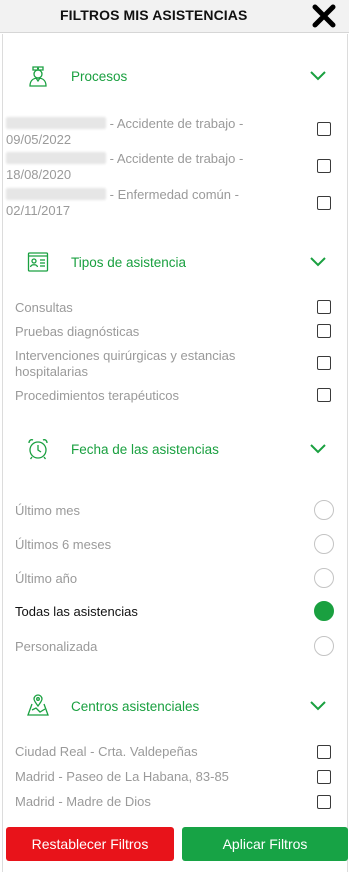 This screenshot has height=874, width=349. What do you see at coordinates (324, 16) in the screenshot?
I see `close-icon` at bounding box center [324, 16].